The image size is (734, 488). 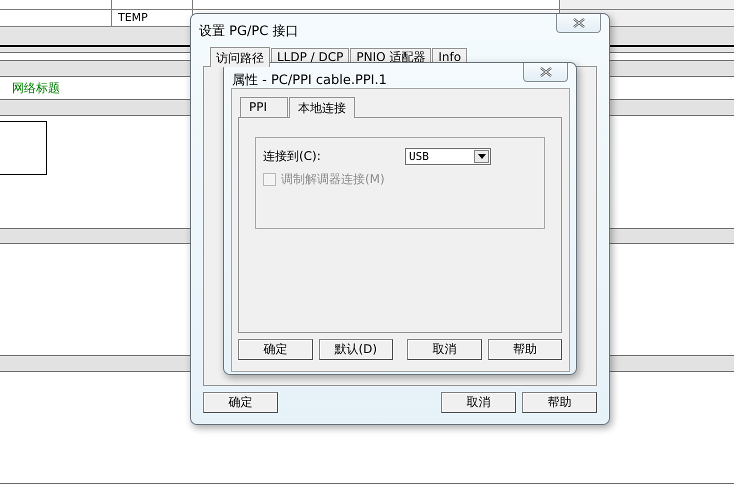 What do you see at coordinates (482, 156) in the screenshot?
I see `dropdown-arrow-icon` at bounding box center [482, 156].